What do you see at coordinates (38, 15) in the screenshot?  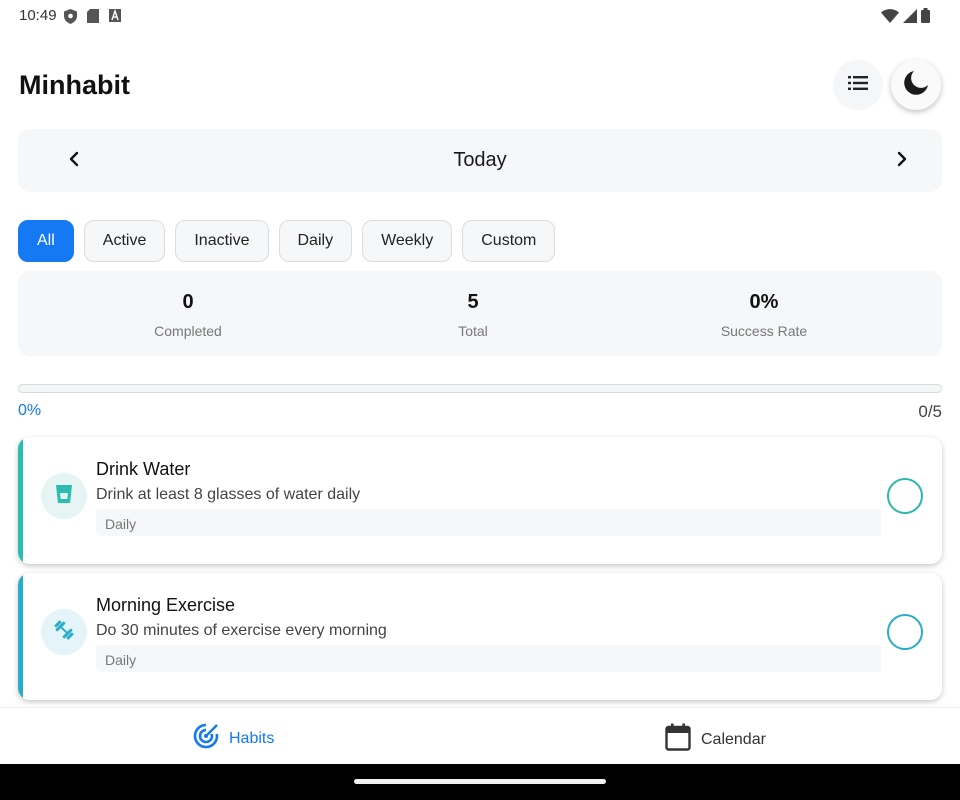 I see `status-time: 10:49` at bounding box center [38, 15].